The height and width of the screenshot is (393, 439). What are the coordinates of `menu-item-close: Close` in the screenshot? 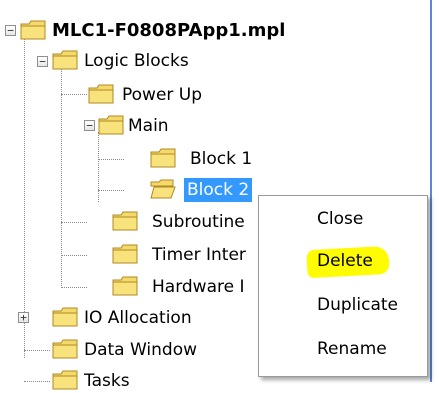 It's located at (343, 219).